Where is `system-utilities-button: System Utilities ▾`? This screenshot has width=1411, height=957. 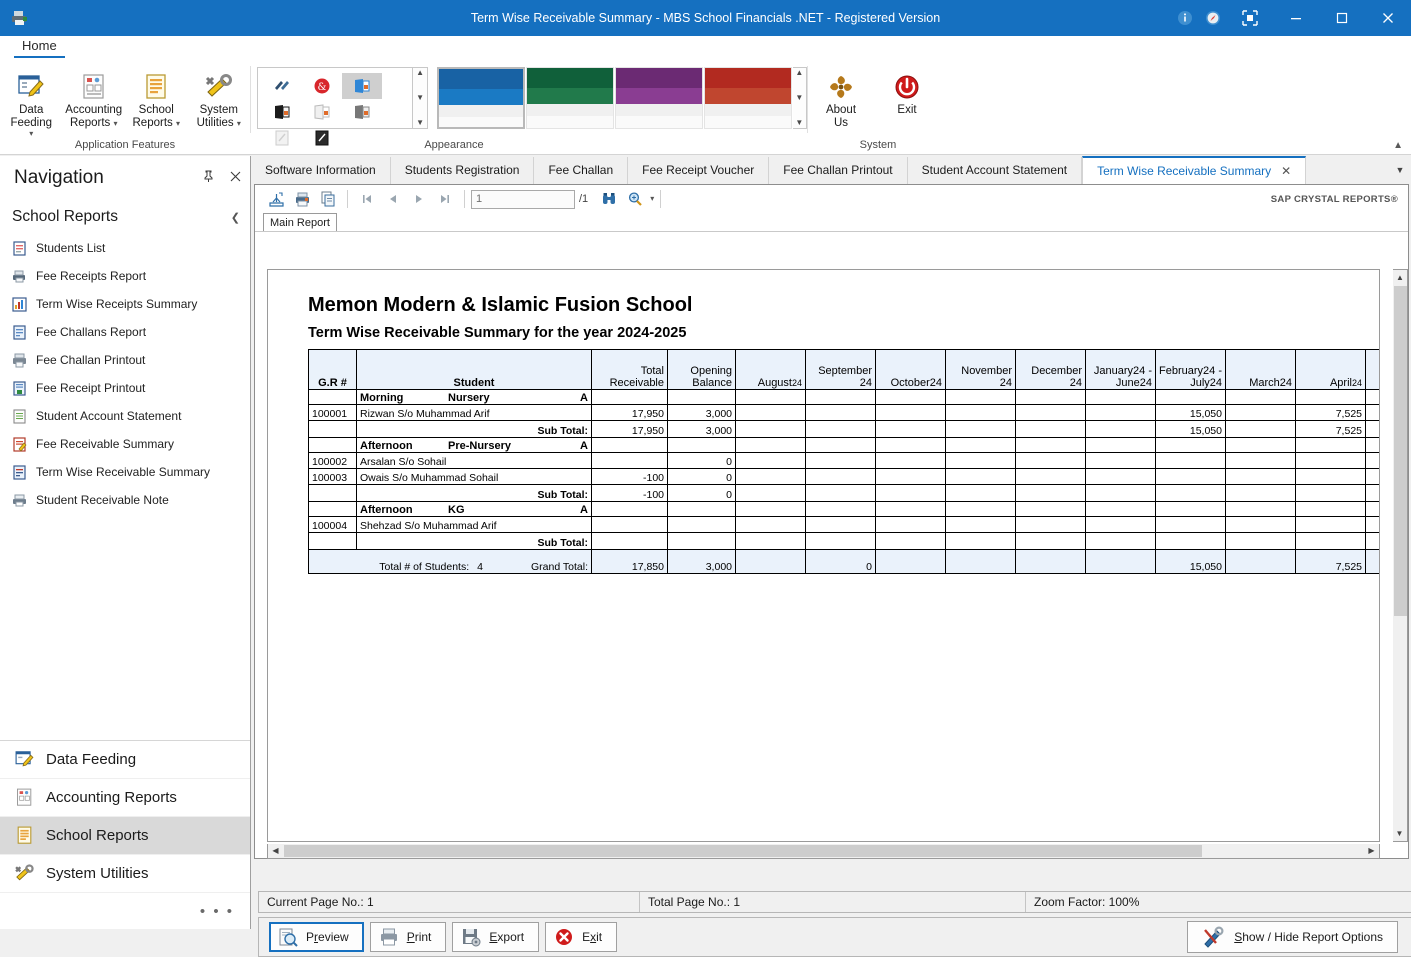 system-utilities-button: System Utilities ▾ is located at coordinates (219, 97).